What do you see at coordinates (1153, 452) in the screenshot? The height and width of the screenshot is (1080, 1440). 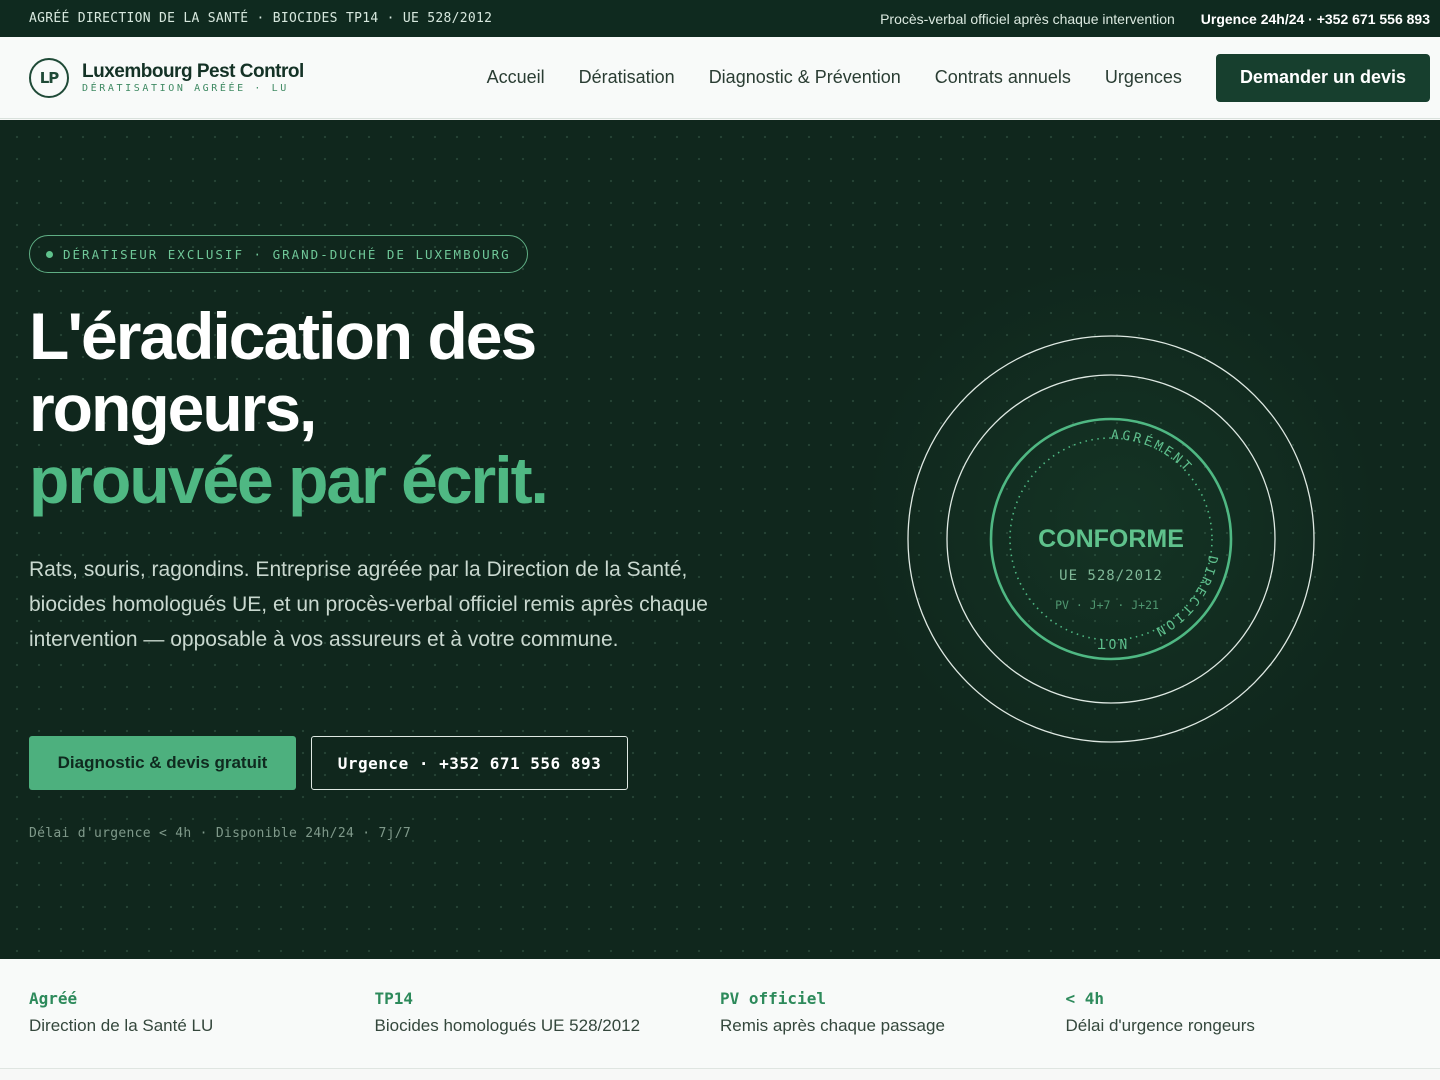 I see `seal-arc-top: AGRÉMENT` at bounding box center [1153, 452].